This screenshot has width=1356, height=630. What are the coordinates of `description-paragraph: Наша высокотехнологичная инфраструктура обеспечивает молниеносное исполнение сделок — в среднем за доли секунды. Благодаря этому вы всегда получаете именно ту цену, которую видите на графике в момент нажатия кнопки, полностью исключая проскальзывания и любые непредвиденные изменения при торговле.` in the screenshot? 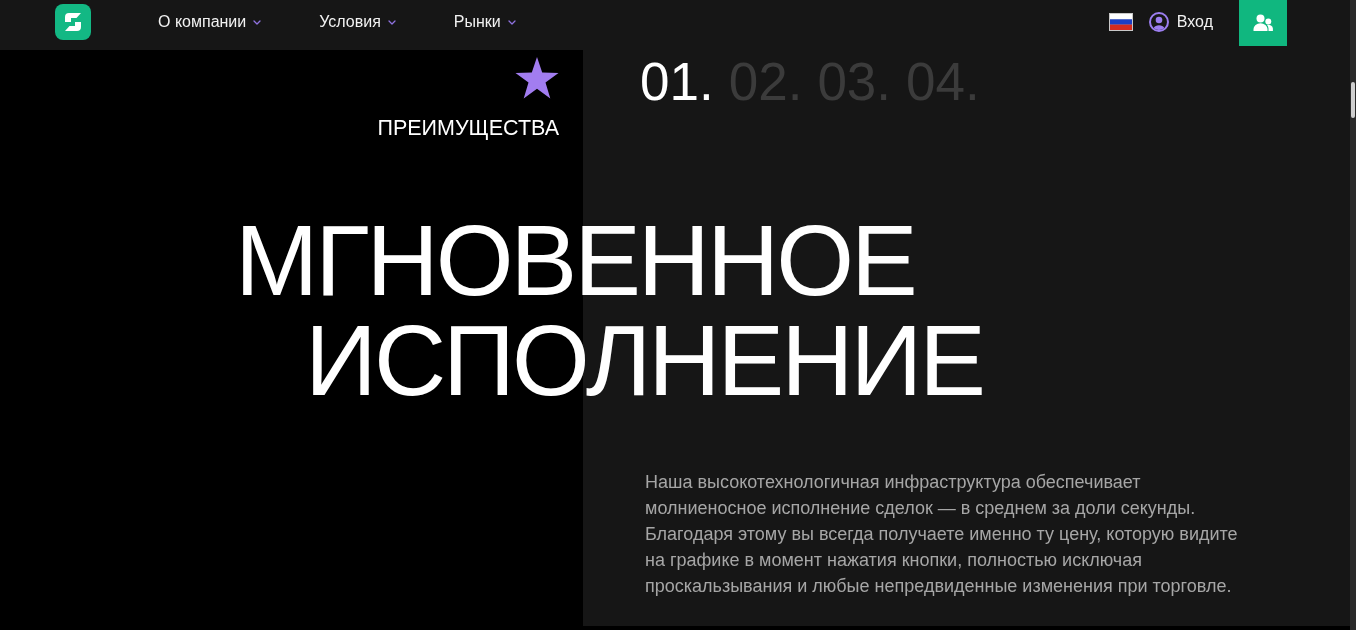 It's located at (942, 534).